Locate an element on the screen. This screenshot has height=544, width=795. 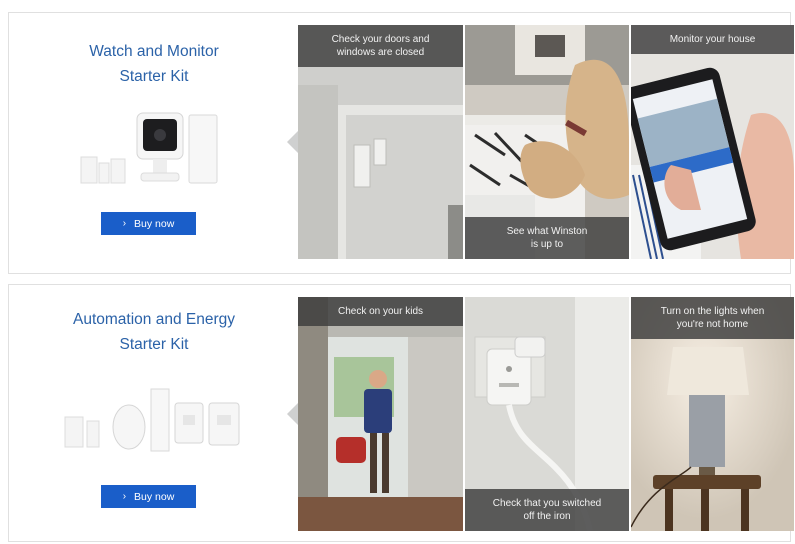
tile-caption: Check on your kids is located at coordinates (380, 311).